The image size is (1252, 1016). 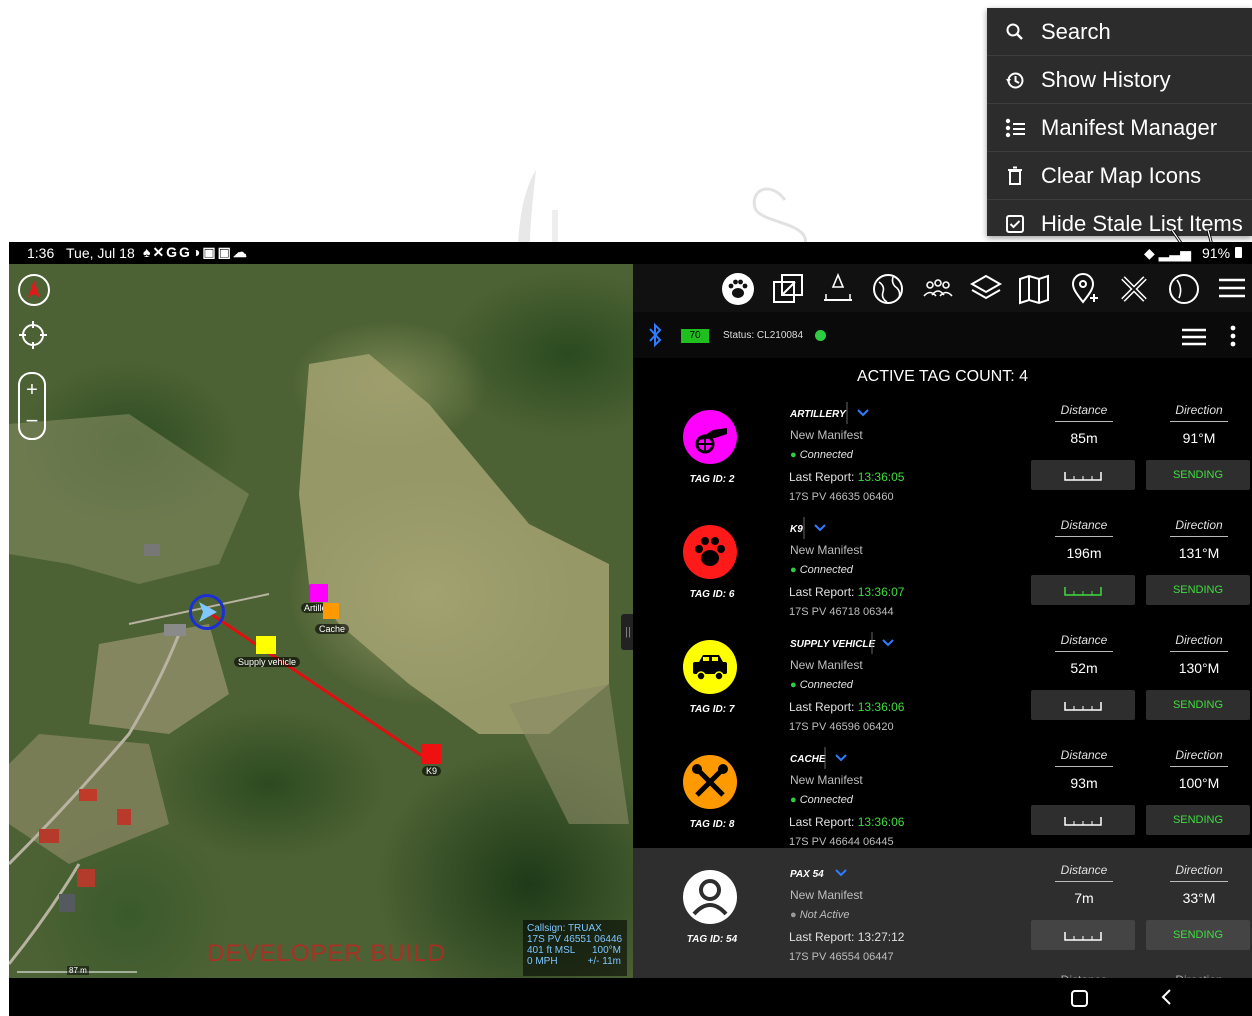 What do you see at coordinates (986, 289) in the screenshot?
I see `layers-icon` at bounding box center [986, 289].